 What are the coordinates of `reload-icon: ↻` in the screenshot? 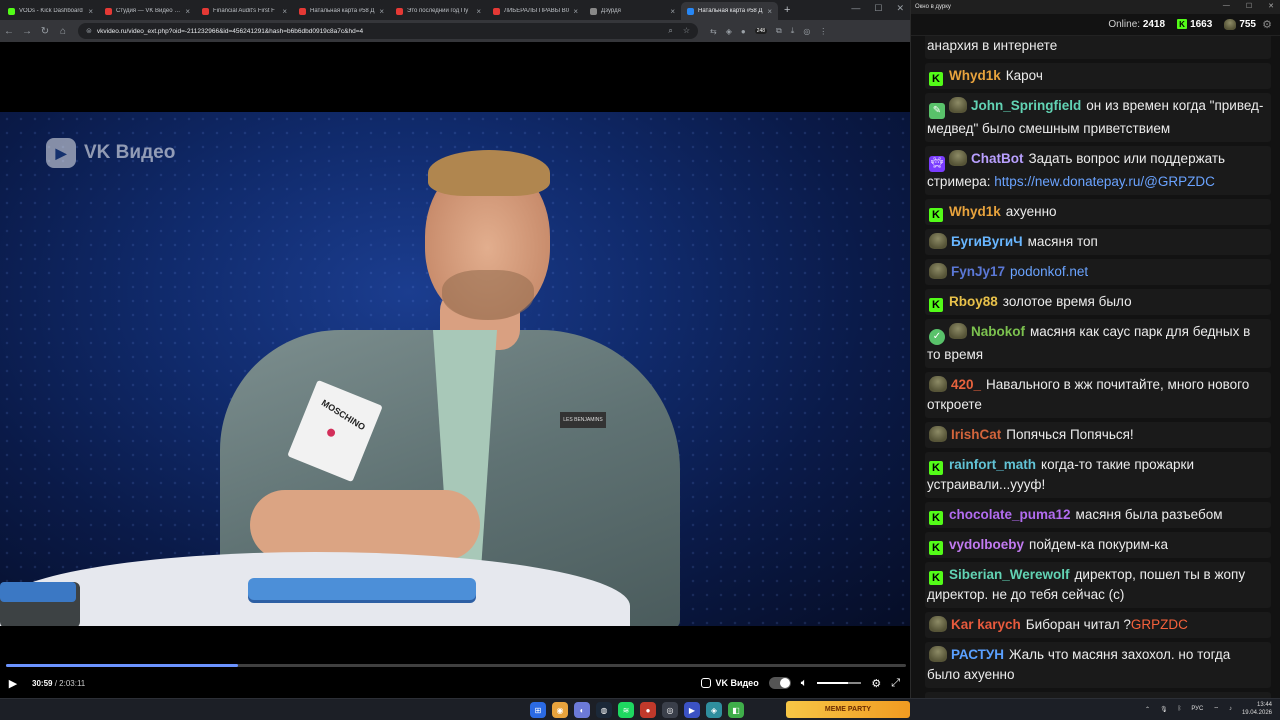 It's located at (45, 31).